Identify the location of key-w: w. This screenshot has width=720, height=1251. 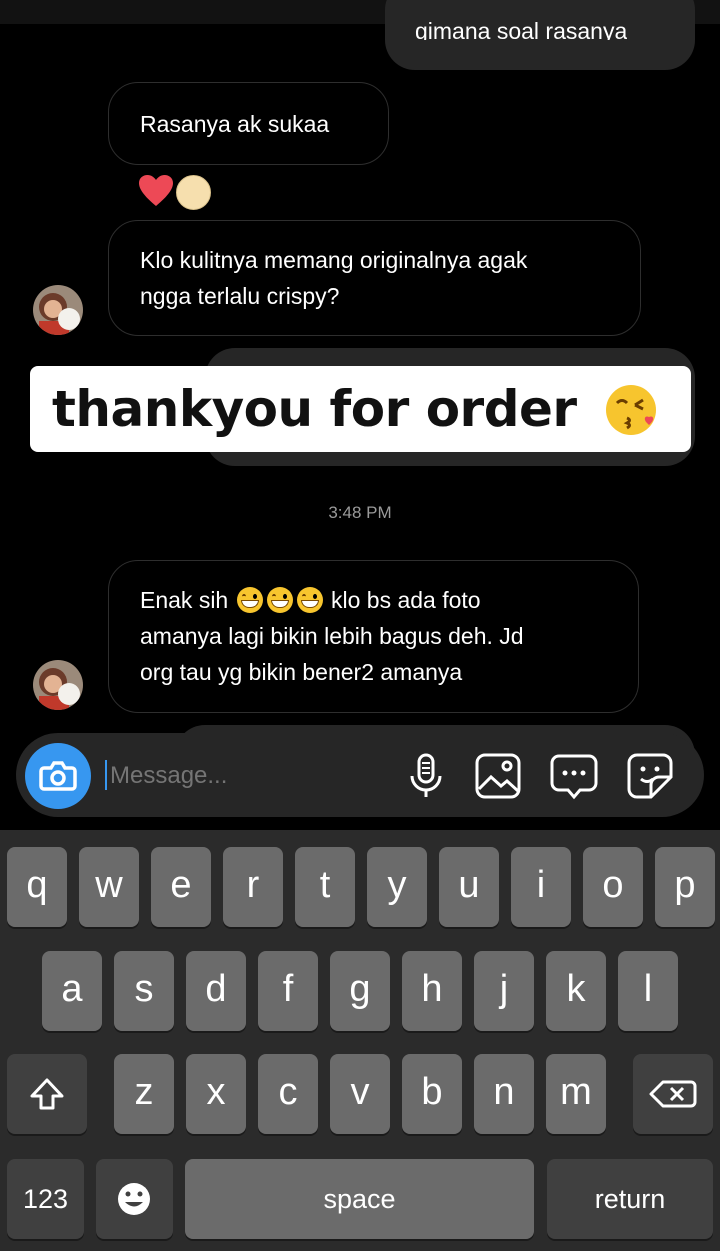
(109, 887).